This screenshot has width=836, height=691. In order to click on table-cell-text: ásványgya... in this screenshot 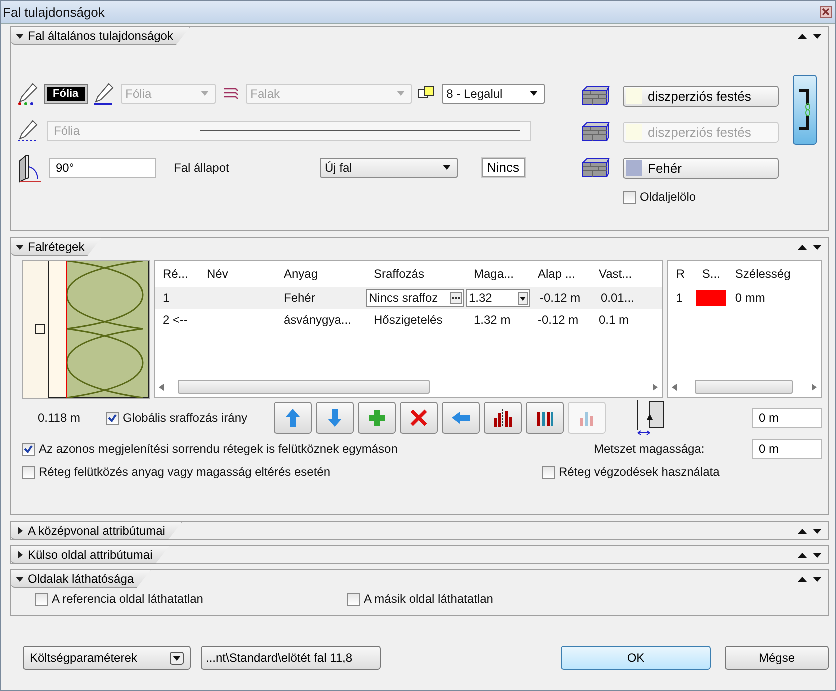, I will do `click(317, 320)`.